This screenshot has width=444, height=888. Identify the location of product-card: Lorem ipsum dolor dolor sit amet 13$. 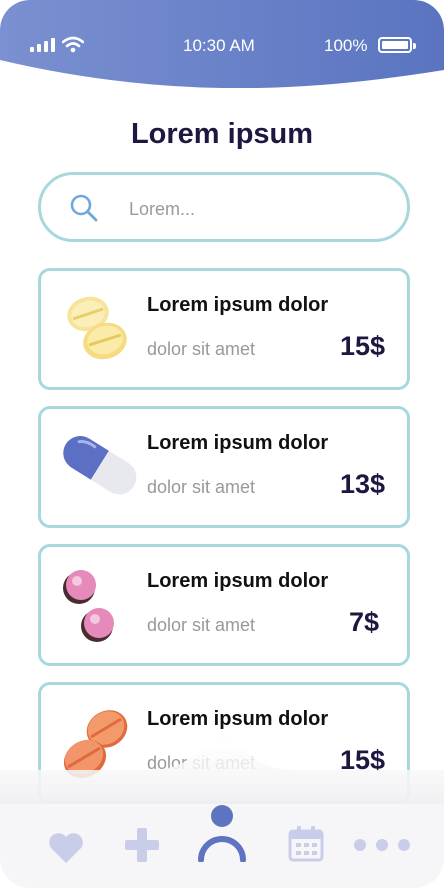
(224, 467).